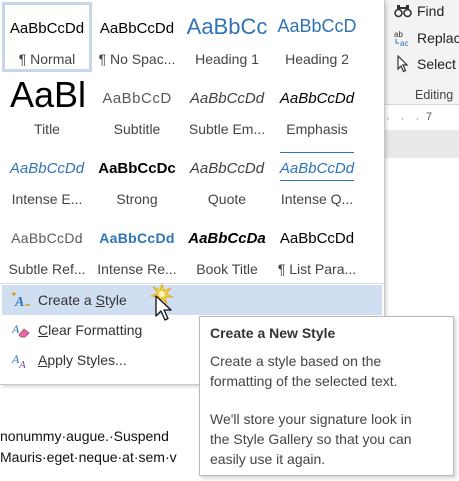 Image resolution: width=459 pixels, height=481 pixels. I want to click on tooltip-line: formatting of the selected text., so click(304, 381).